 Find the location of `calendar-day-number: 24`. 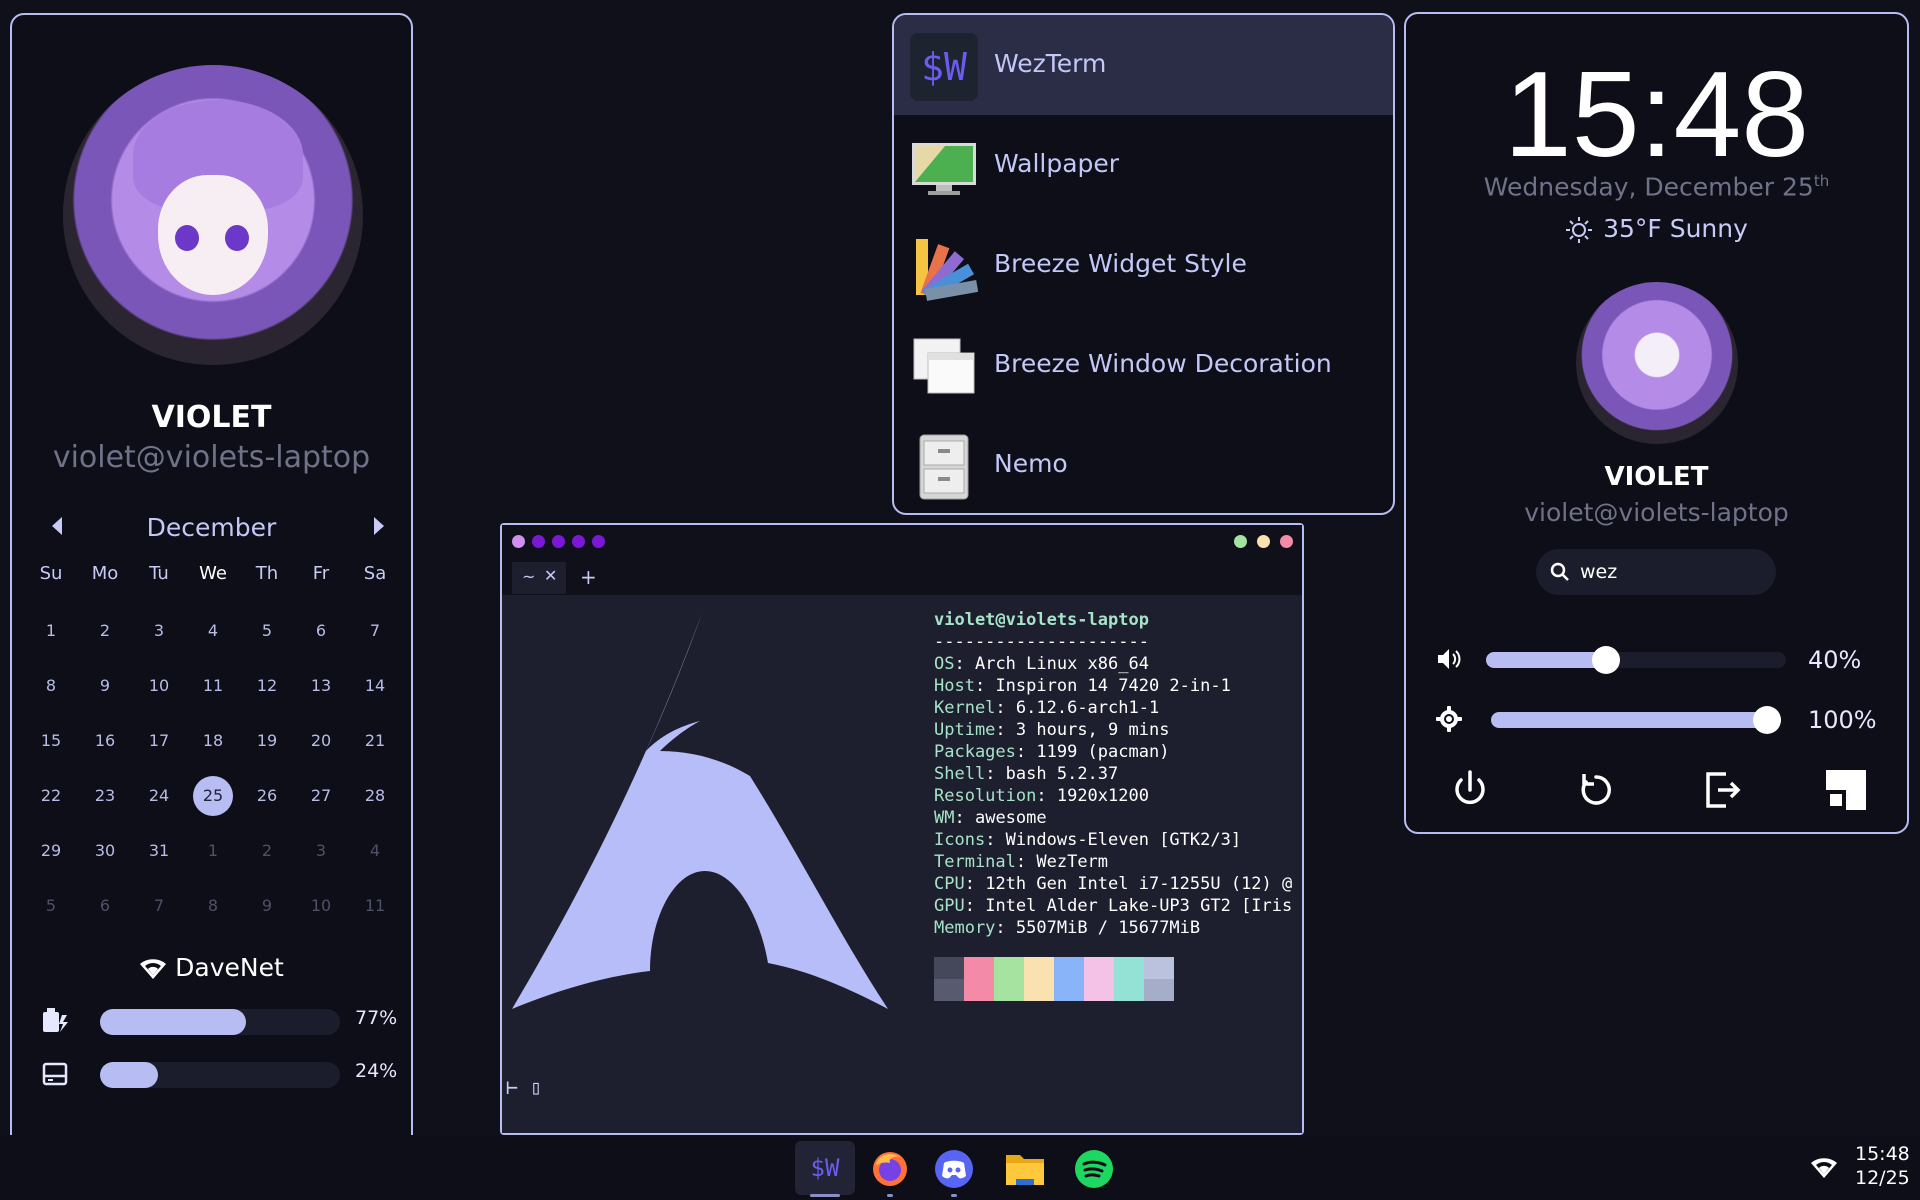

calendar-day-number: 24 is located at coordinates (159, 795).